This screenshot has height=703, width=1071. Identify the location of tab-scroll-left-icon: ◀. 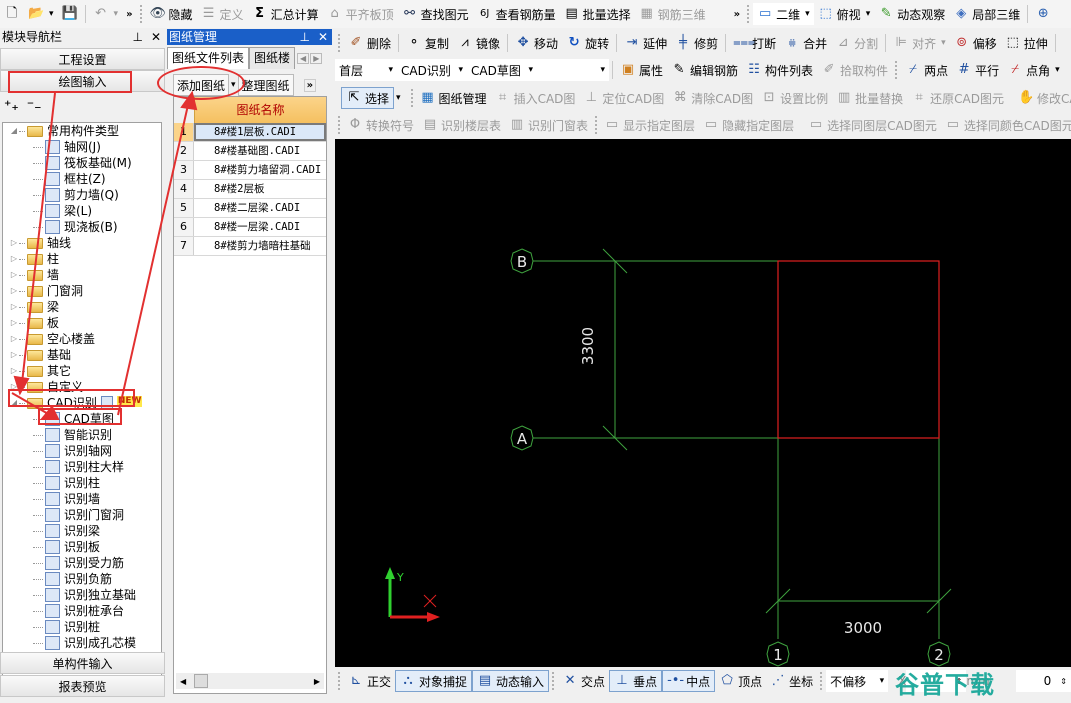
(303, 58).